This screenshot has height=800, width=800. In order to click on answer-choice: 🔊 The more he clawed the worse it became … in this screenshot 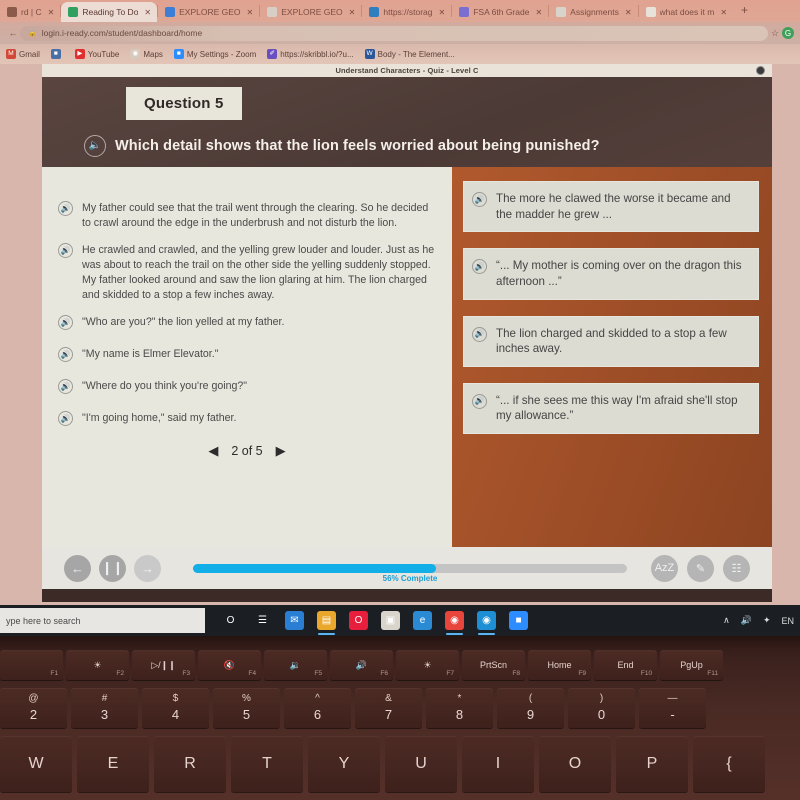, I will do `click(611, 207)`.